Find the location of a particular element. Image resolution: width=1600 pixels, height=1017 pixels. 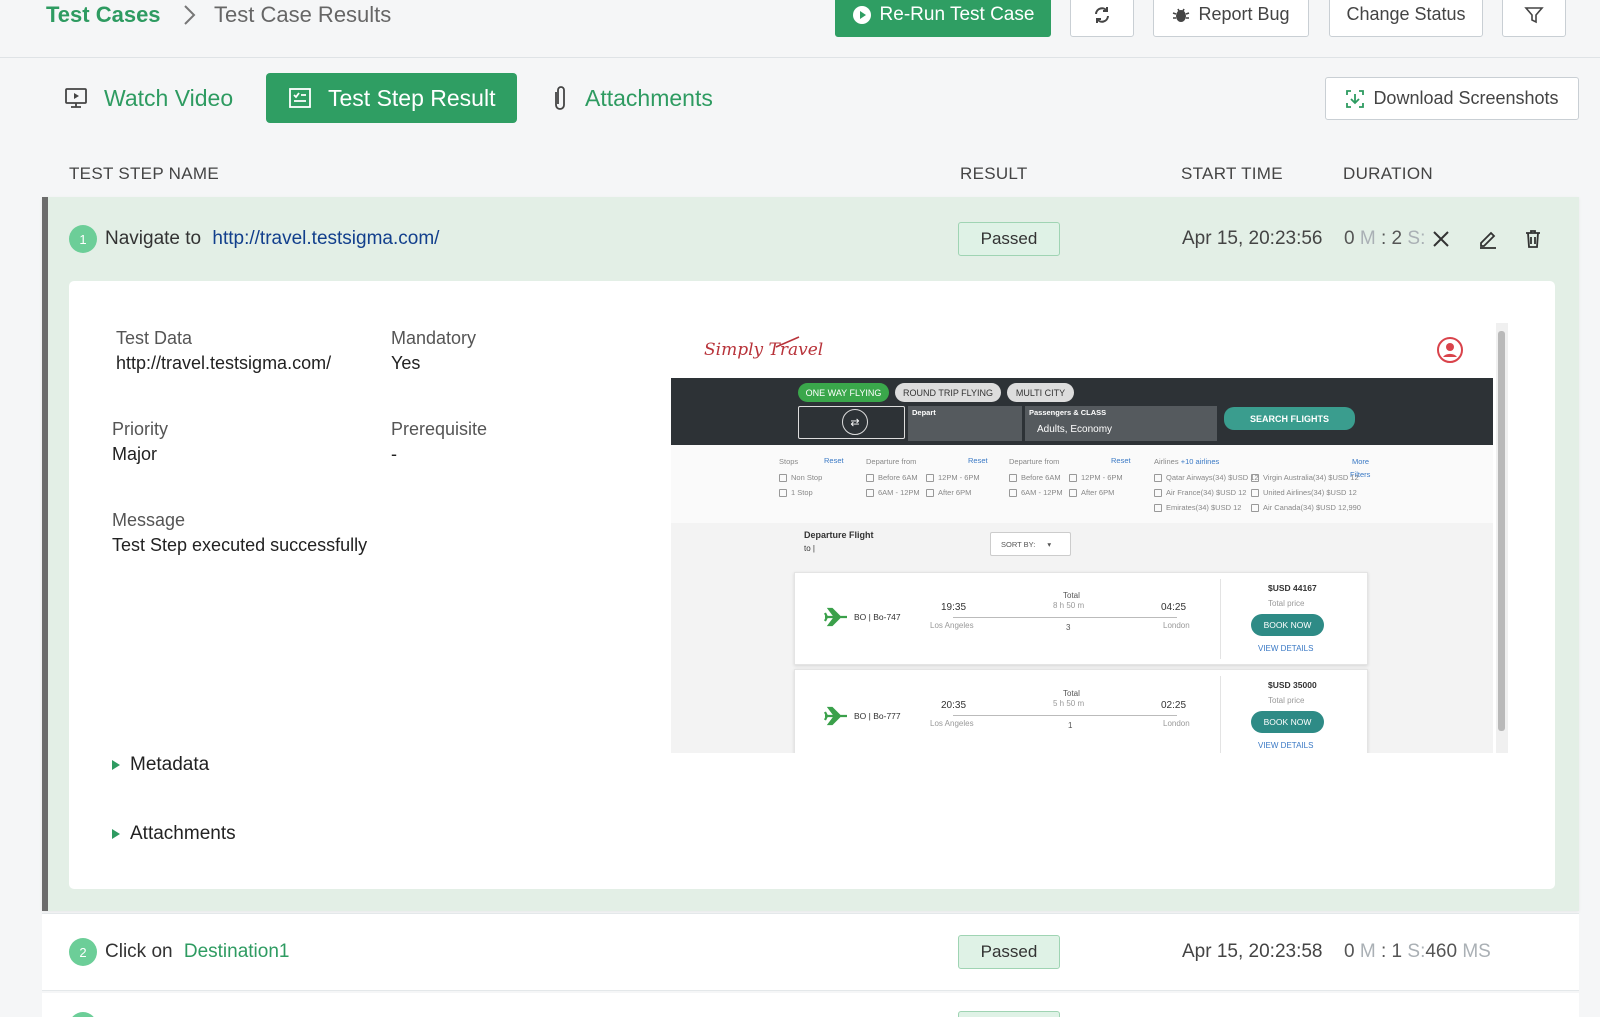

priority-label: Priority is located at coordinates (140, 429).